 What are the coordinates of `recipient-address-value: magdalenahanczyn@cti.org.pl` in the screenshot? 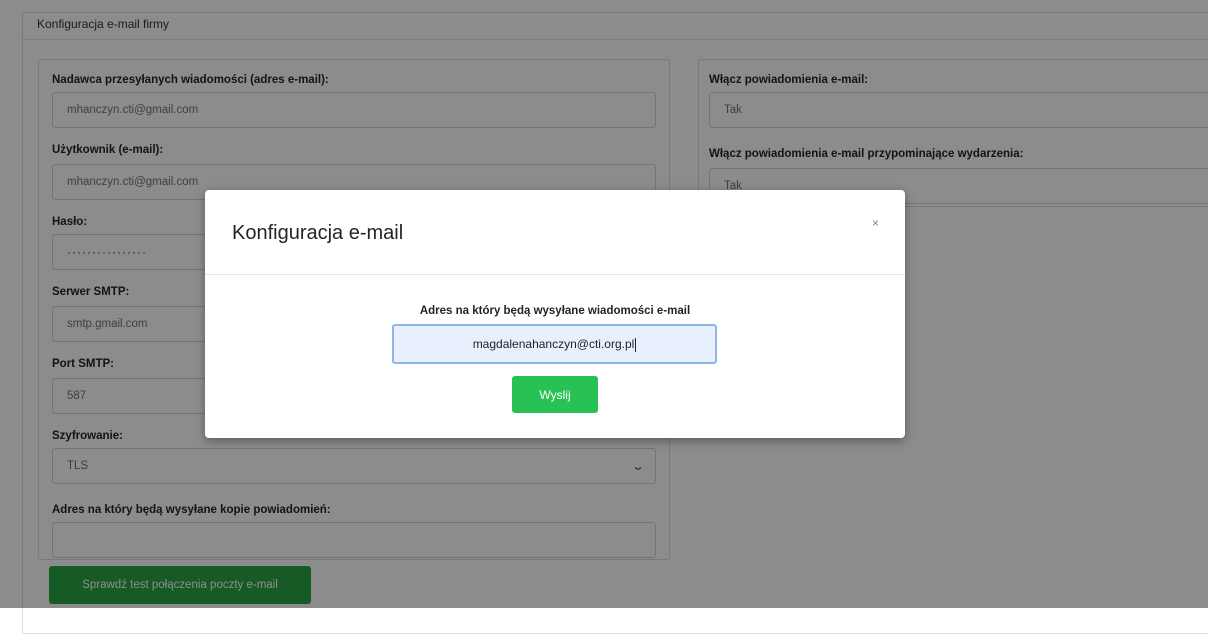 It's located at (553, 344).